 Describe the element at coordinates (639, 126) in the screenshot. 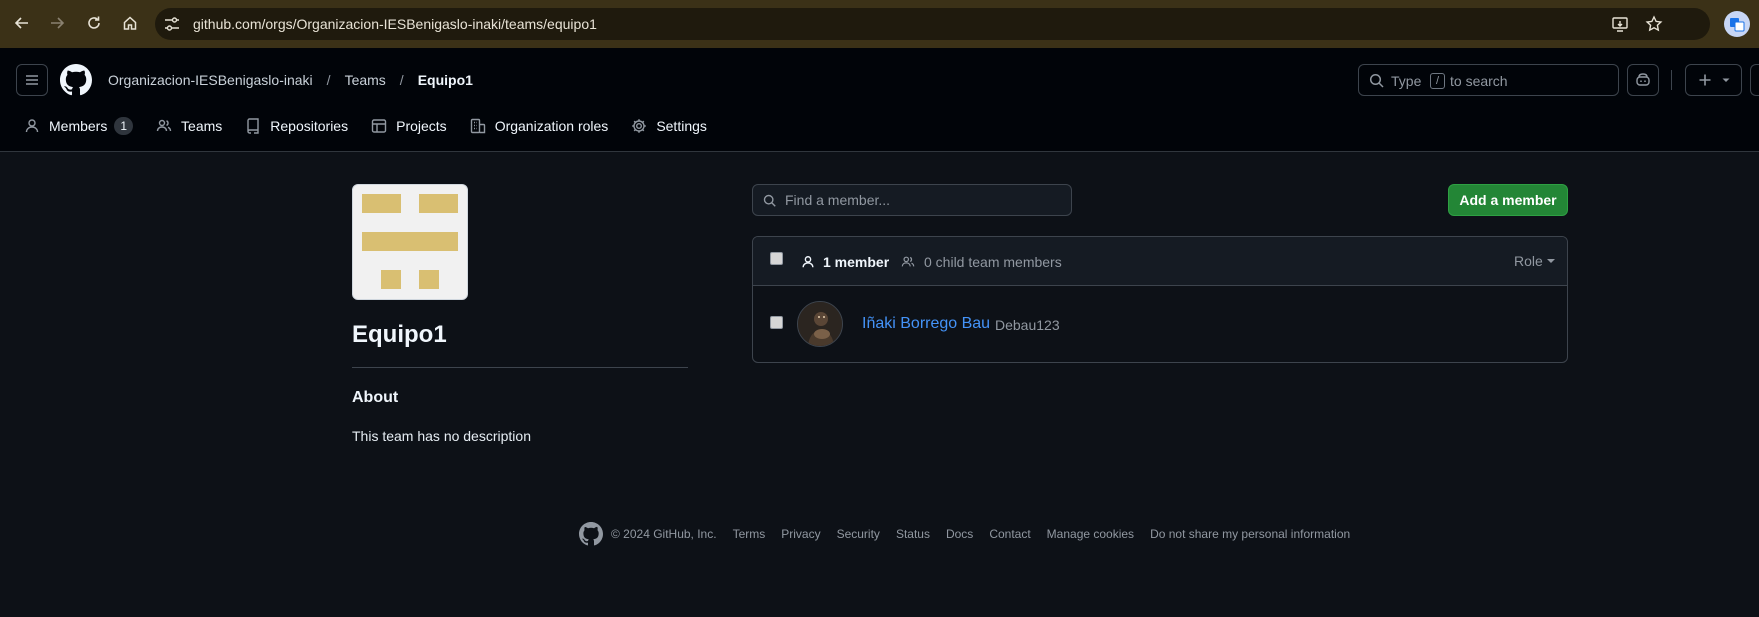

I see `gear-icon` at that location.